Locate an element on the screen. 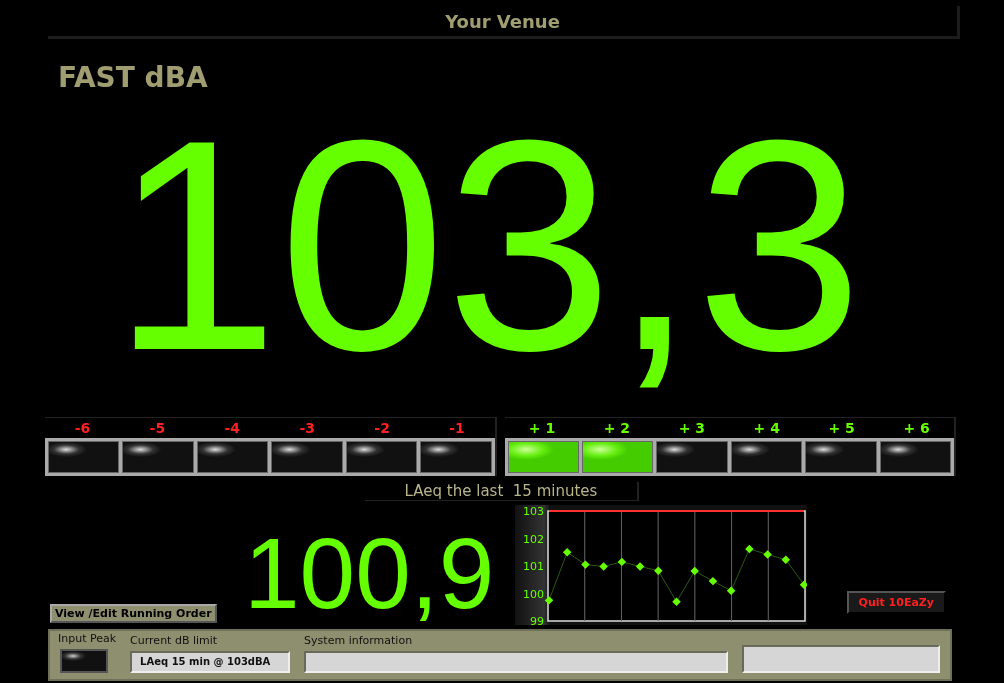  lamp-label: + 4 is located at coordinates (766, 428).